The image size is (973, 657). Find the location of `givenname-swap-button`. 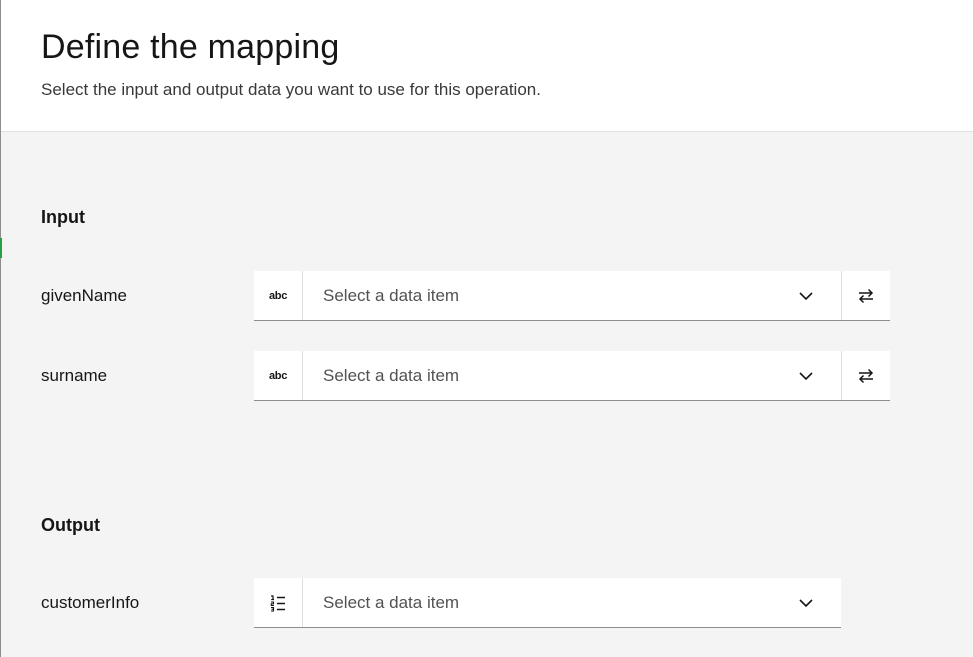

givenname-swap-button is located at coordinates (865, 295).